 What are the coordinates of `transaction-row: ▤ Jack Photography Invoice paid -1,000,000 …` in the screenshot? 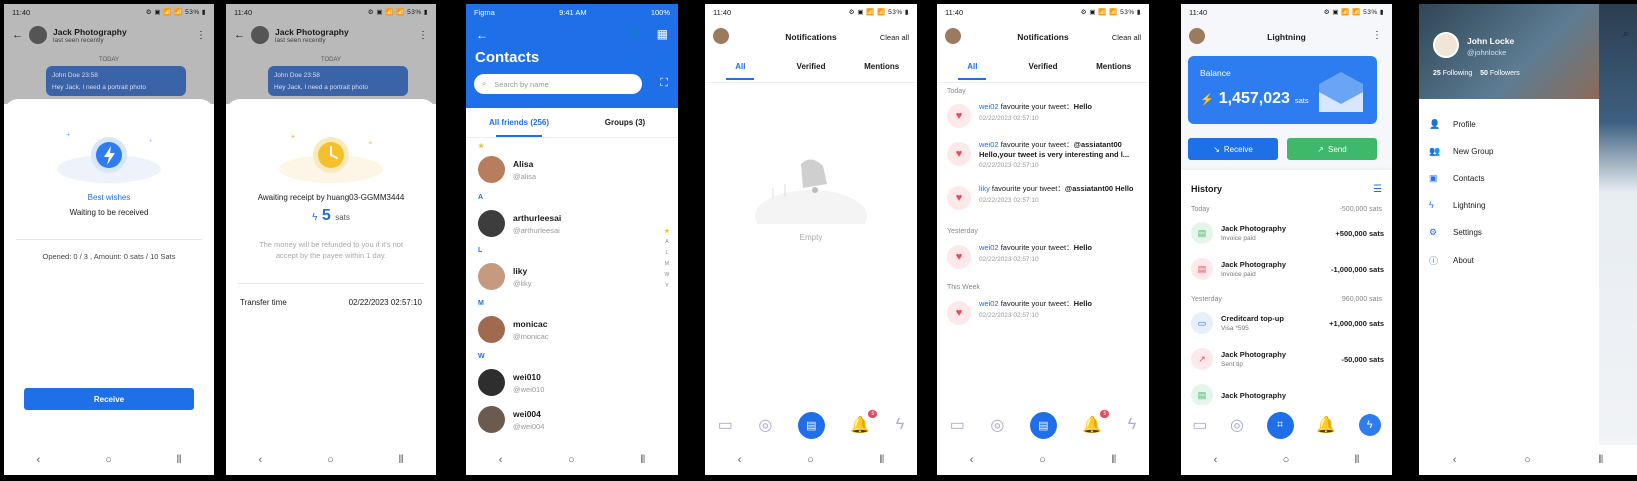 It's located at (1287, 269).